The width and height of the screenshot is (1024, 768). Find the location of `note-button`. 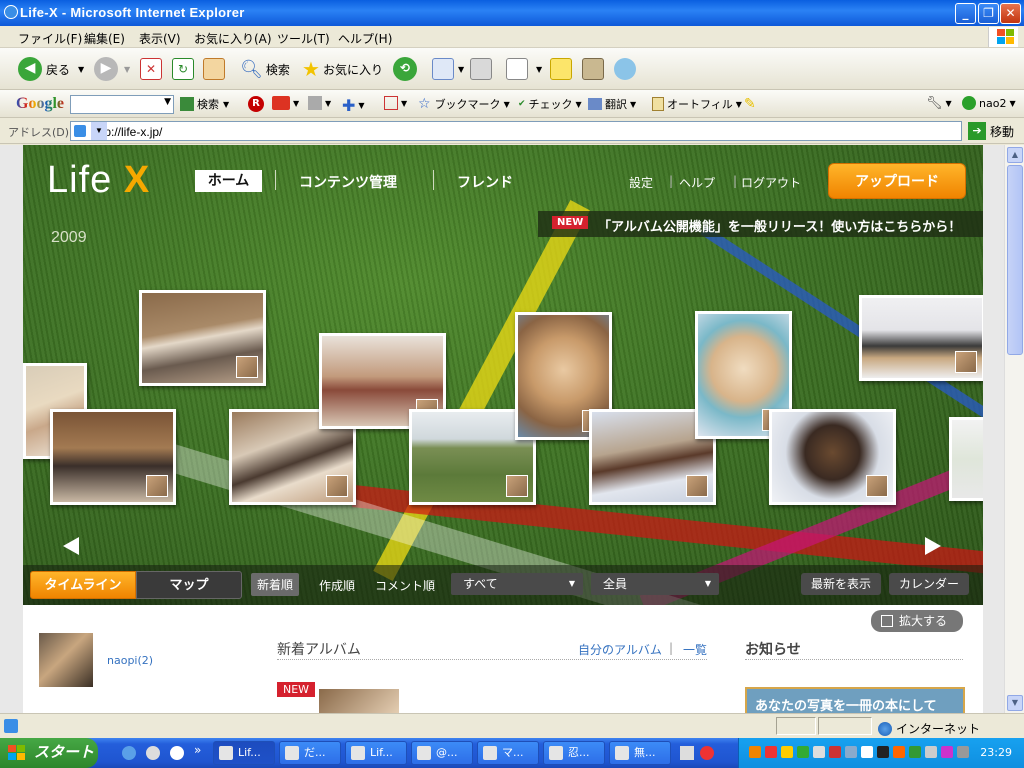

note-button is located at coordinates (561, 69).